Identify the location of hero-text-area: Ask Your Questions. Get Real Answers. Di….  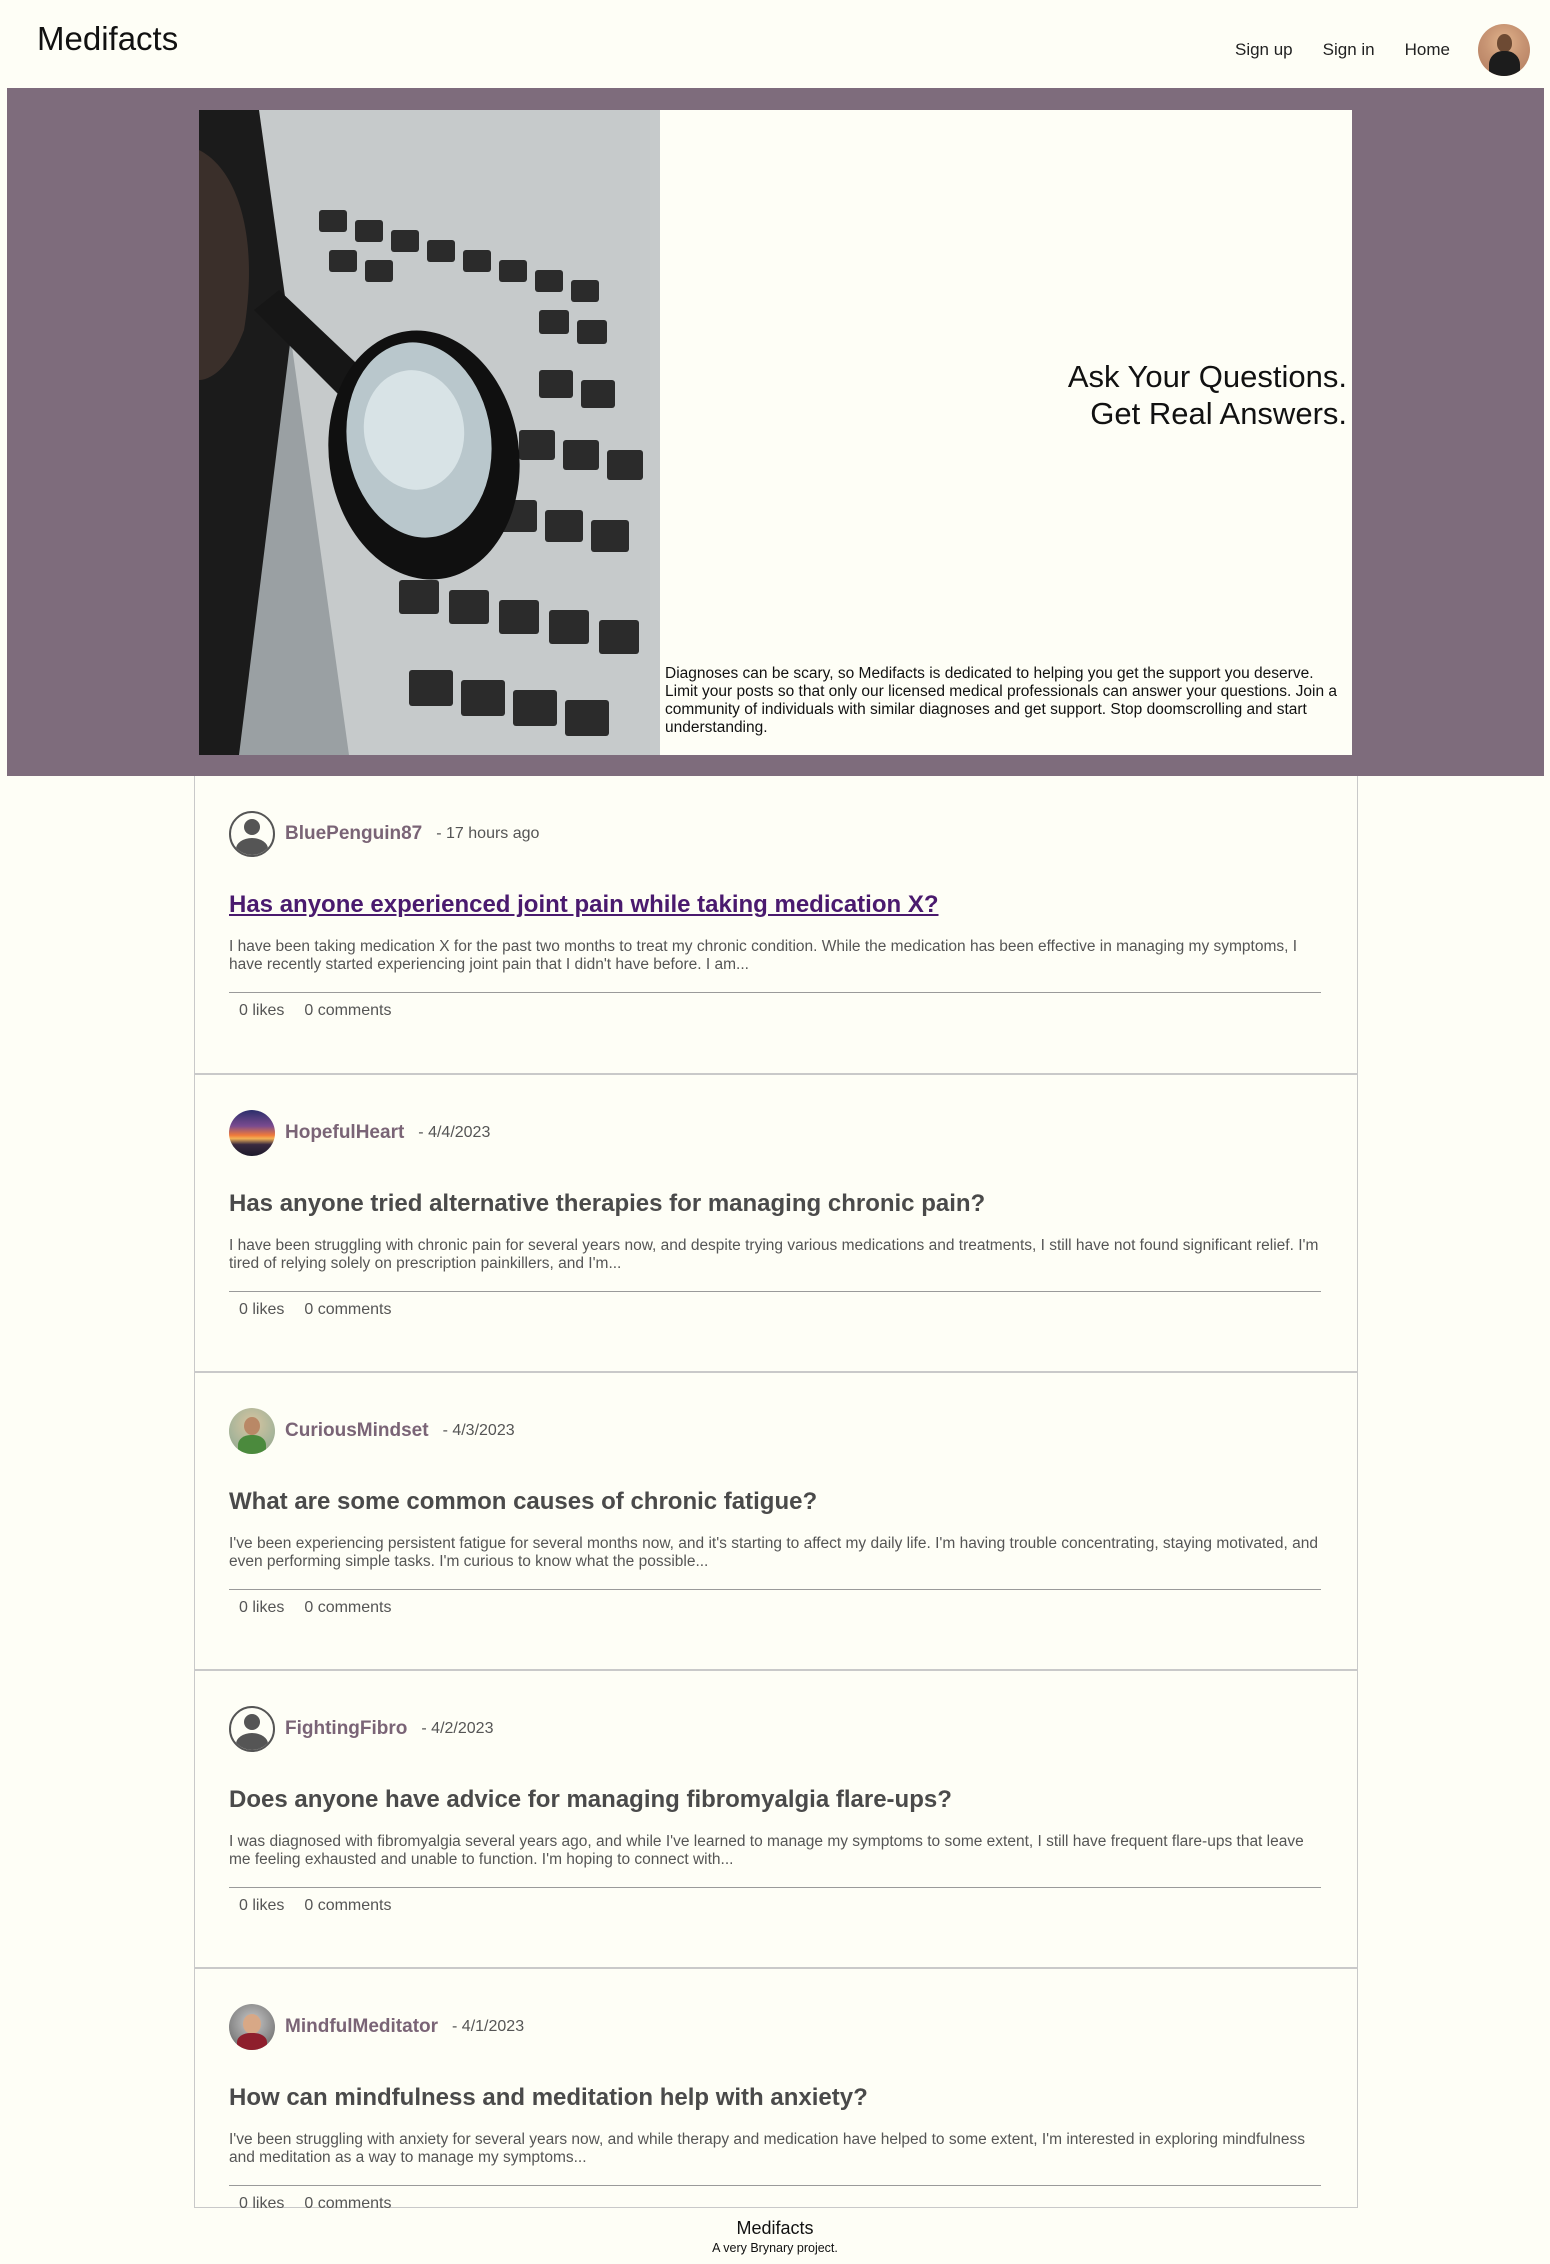
(1006, 432).